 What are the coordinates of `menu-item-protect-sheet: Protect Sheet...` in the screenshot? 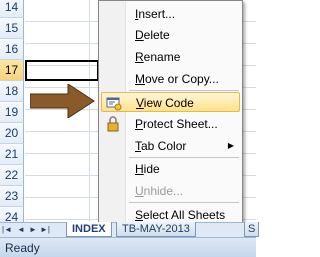 It's located at (170, 124).